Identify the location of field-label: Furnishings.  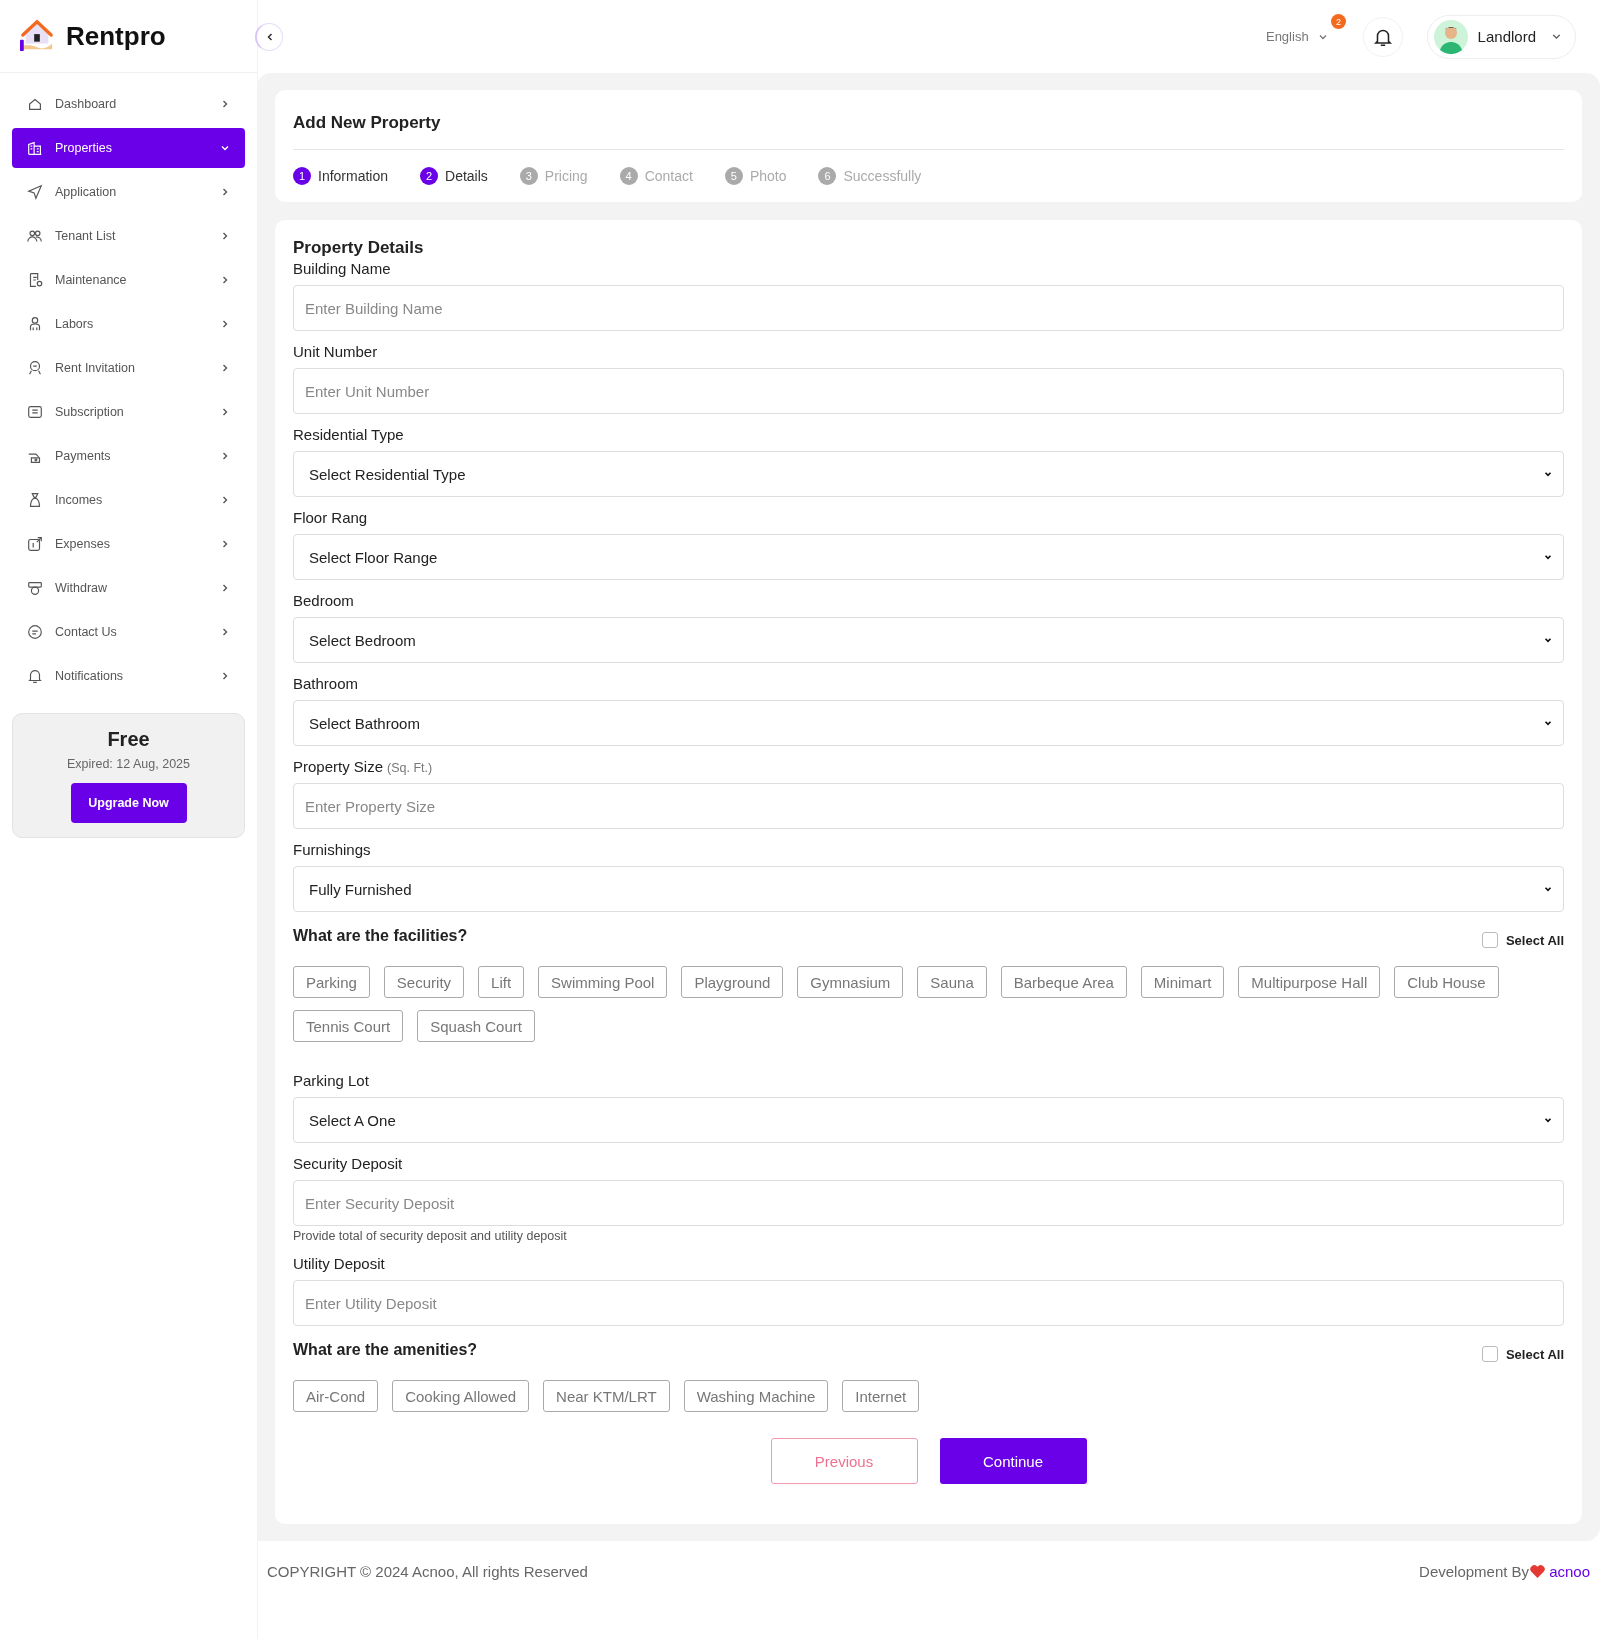
(332, 849).